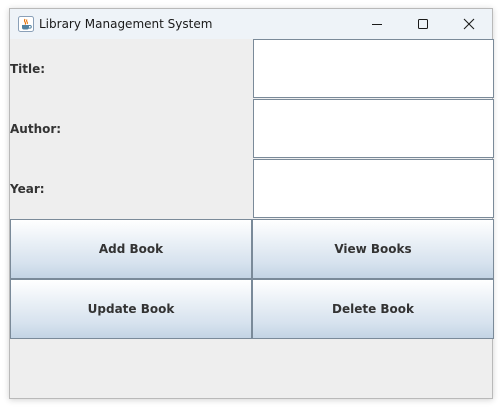 The image size is (503, 410). Describe the element at coordinates (252, 189) in the screenshot. I see `year-row: Year:` at that location.